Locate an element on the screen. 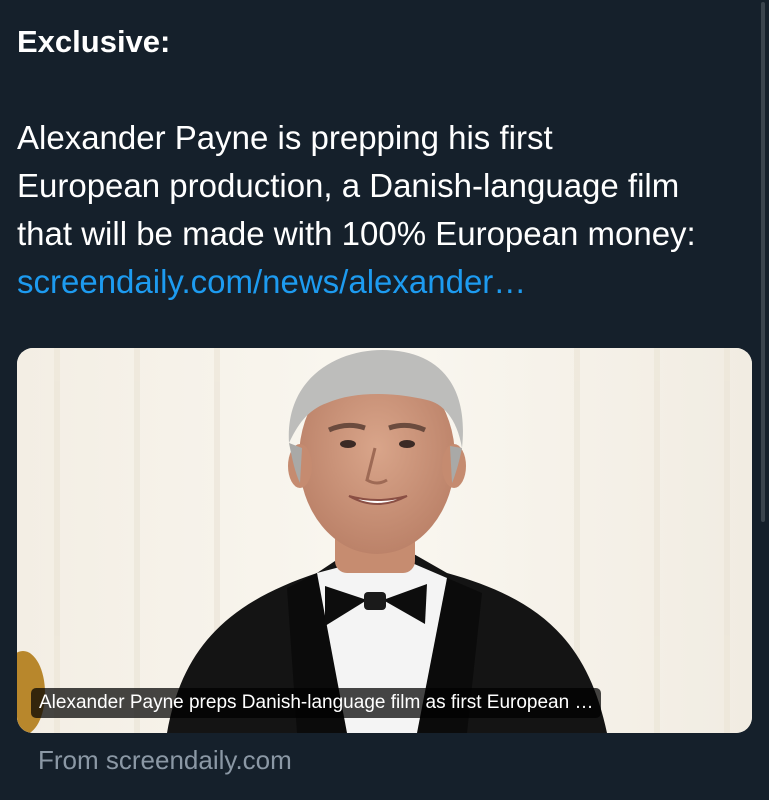 The width and height of the screenshot is (769, 800). scrollbar is located at coordinates (763, 262).